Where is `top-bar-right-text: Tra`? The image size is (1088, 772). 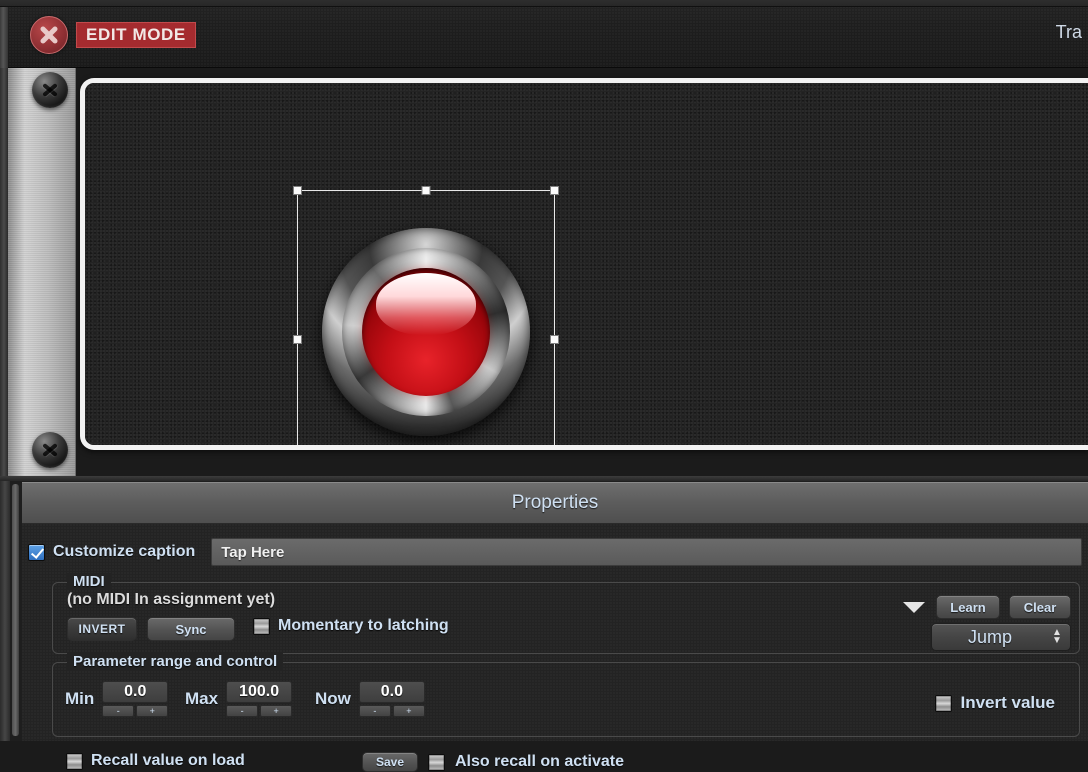 top-bar-right-text: Tra is located at coordinates (1068, 32).